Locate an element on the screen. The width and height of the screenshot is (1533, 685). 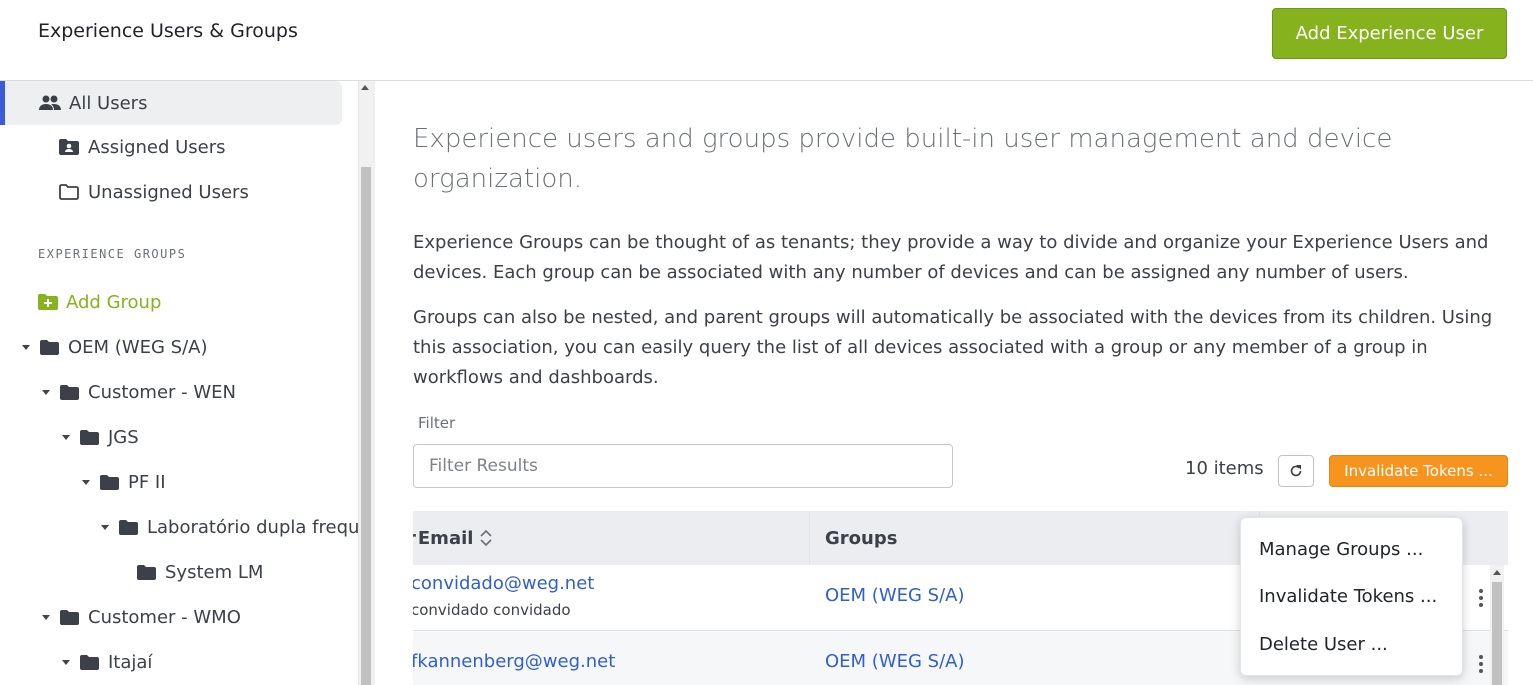
add-group-button: Add Group is located at coordinates (99, 302).